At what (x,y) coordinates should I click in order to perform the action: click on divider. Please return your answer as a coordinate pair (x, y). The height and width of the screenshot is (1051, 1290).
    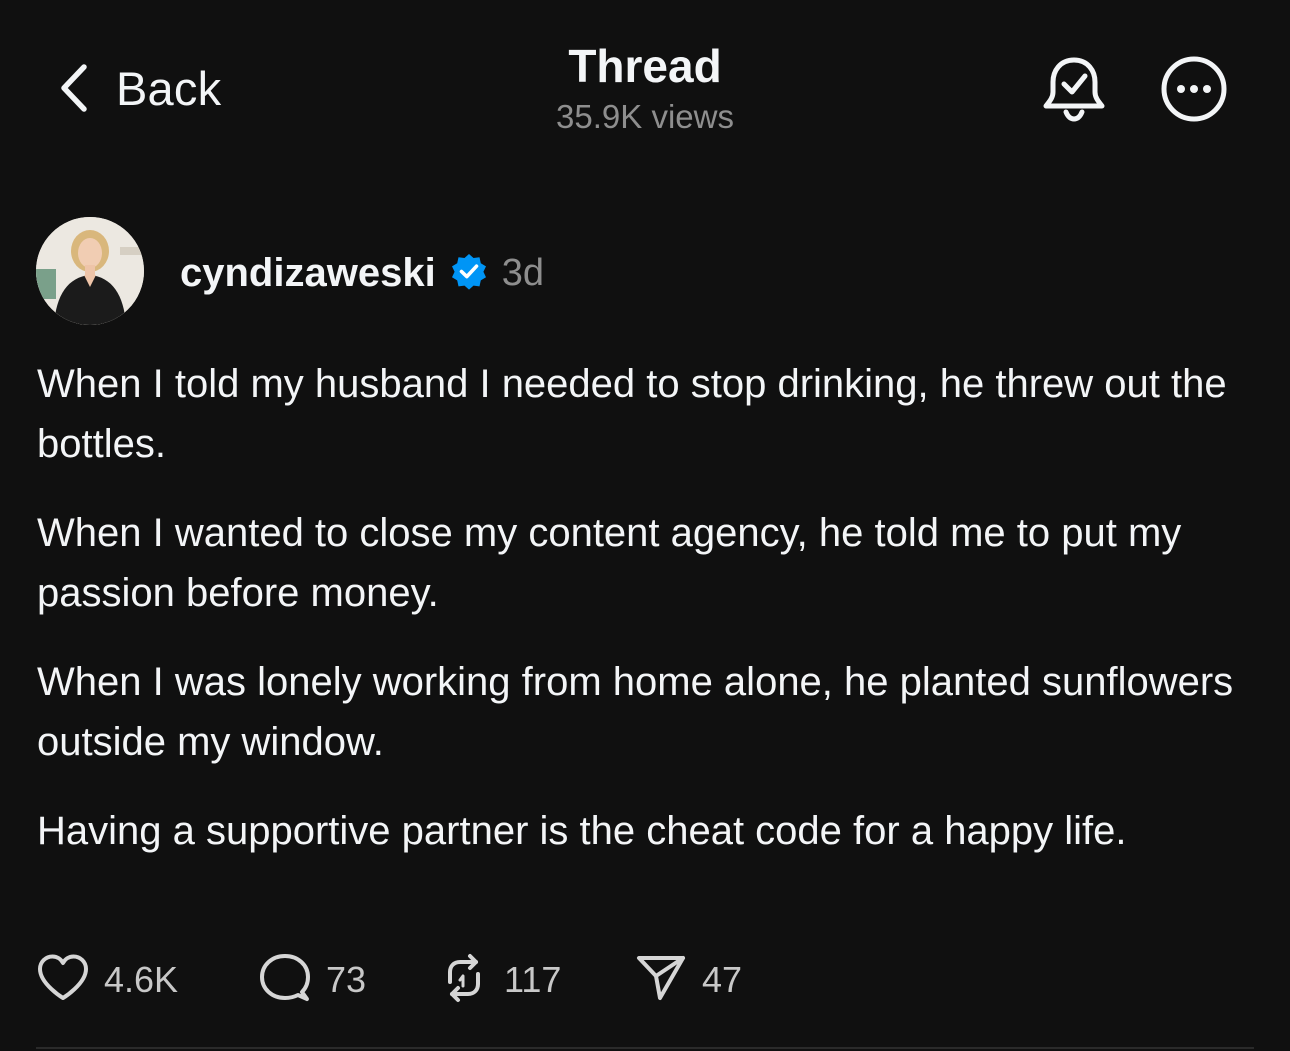
    Looking at the image, I should click on (645, 1048).